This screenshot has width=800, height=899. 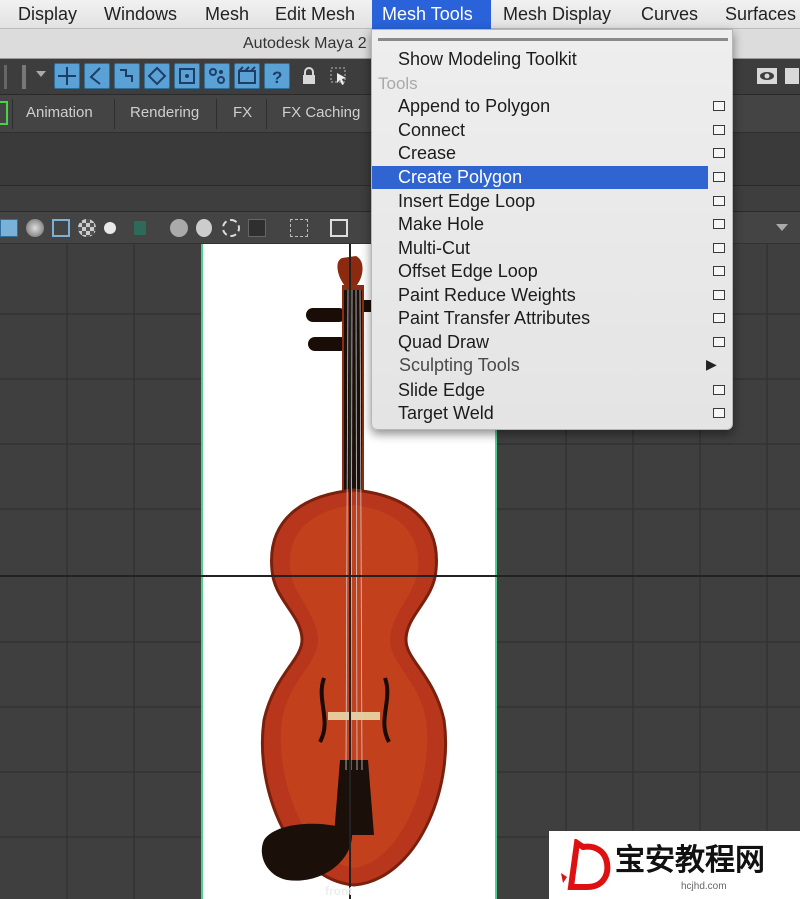 What do you see at coordinates (704, 886) in the screenshot?
I see `watermark-url: hcjhd.com` at bounding box center [704, 886].